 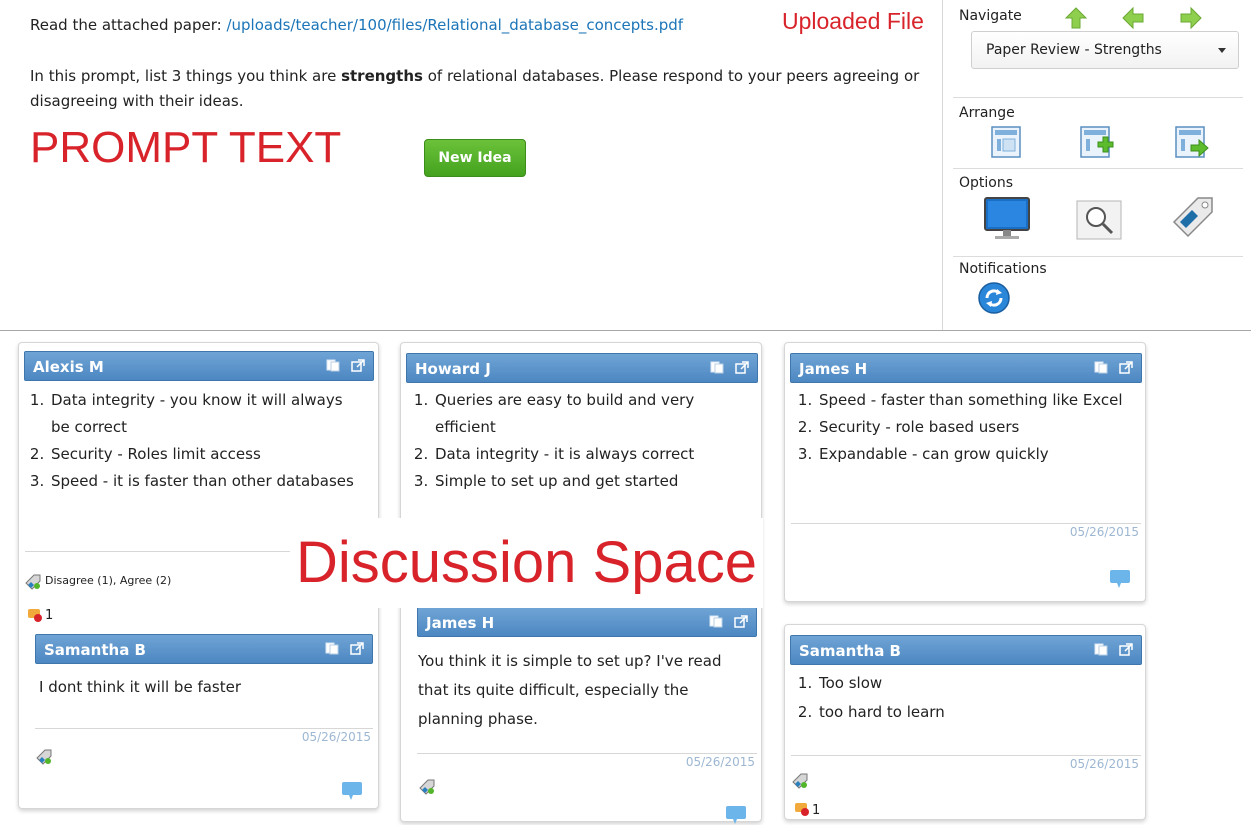 I want to click on arrow-right-icon, so click(x=1191, y=18).